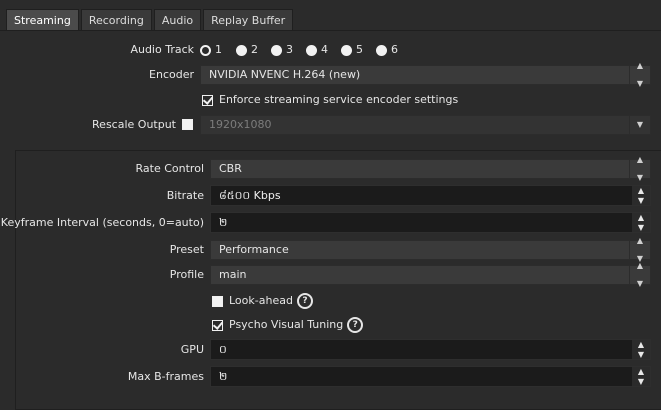 This screenshot has height=410, width=661. What do you see at coordinates (430, 376) in the screenshot?
I see `bframes-spinbox: ២ ▲ ▼` at bounding box center [430, 376].